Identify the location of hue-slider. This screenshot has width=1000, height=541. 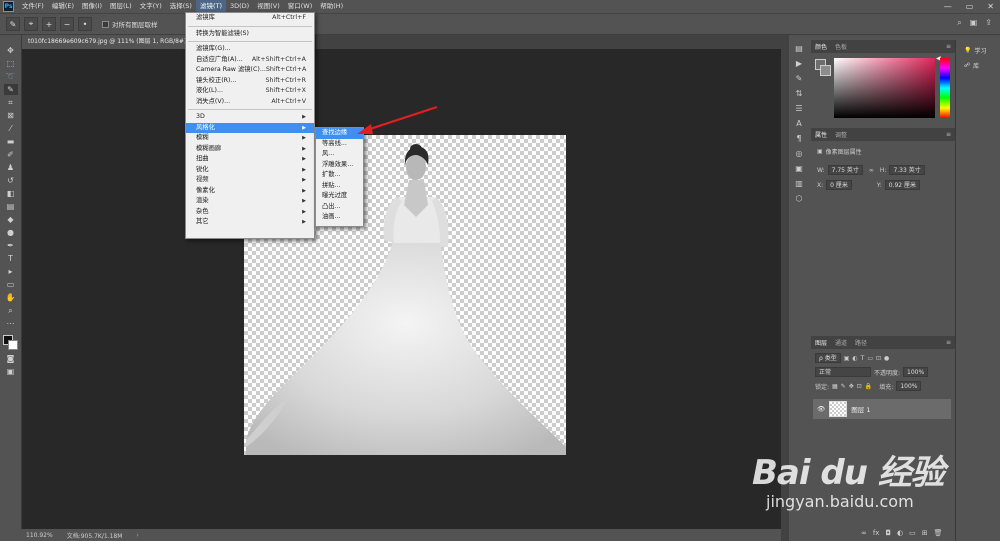
(945, 88).